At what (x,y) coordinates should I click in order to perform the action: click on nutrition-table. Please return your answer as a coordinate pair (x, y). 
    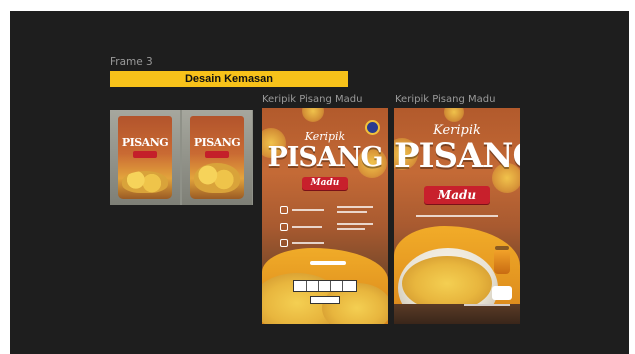
    Looking at the image, I should click on (325, 286).